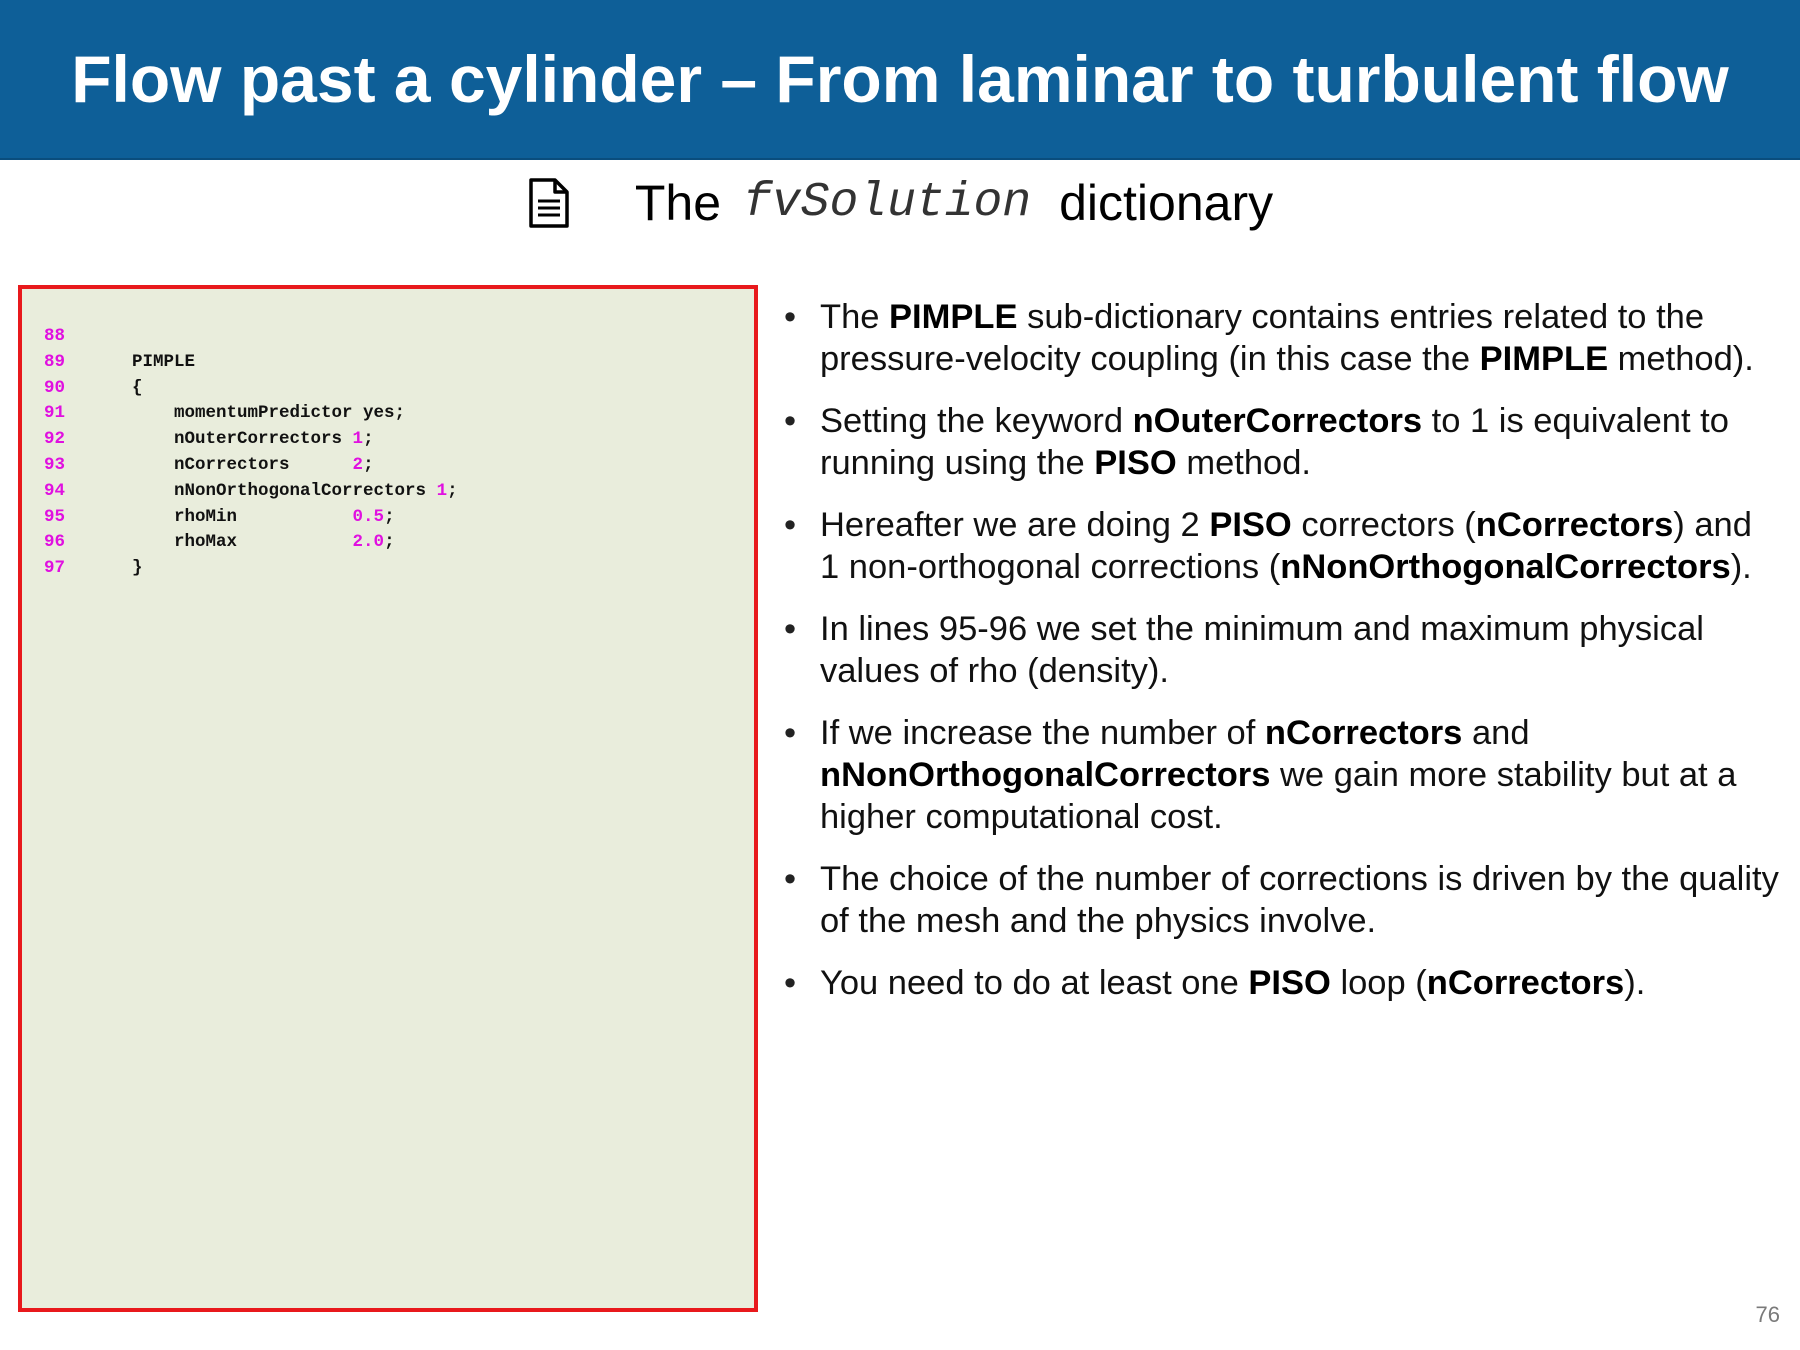 This screenshot has height=1350, width=1800. What do you see at coordinates (242, 439) in the screenshot?
I see `code-text: nOuterCorrectors` at bounding box center [242, 439].